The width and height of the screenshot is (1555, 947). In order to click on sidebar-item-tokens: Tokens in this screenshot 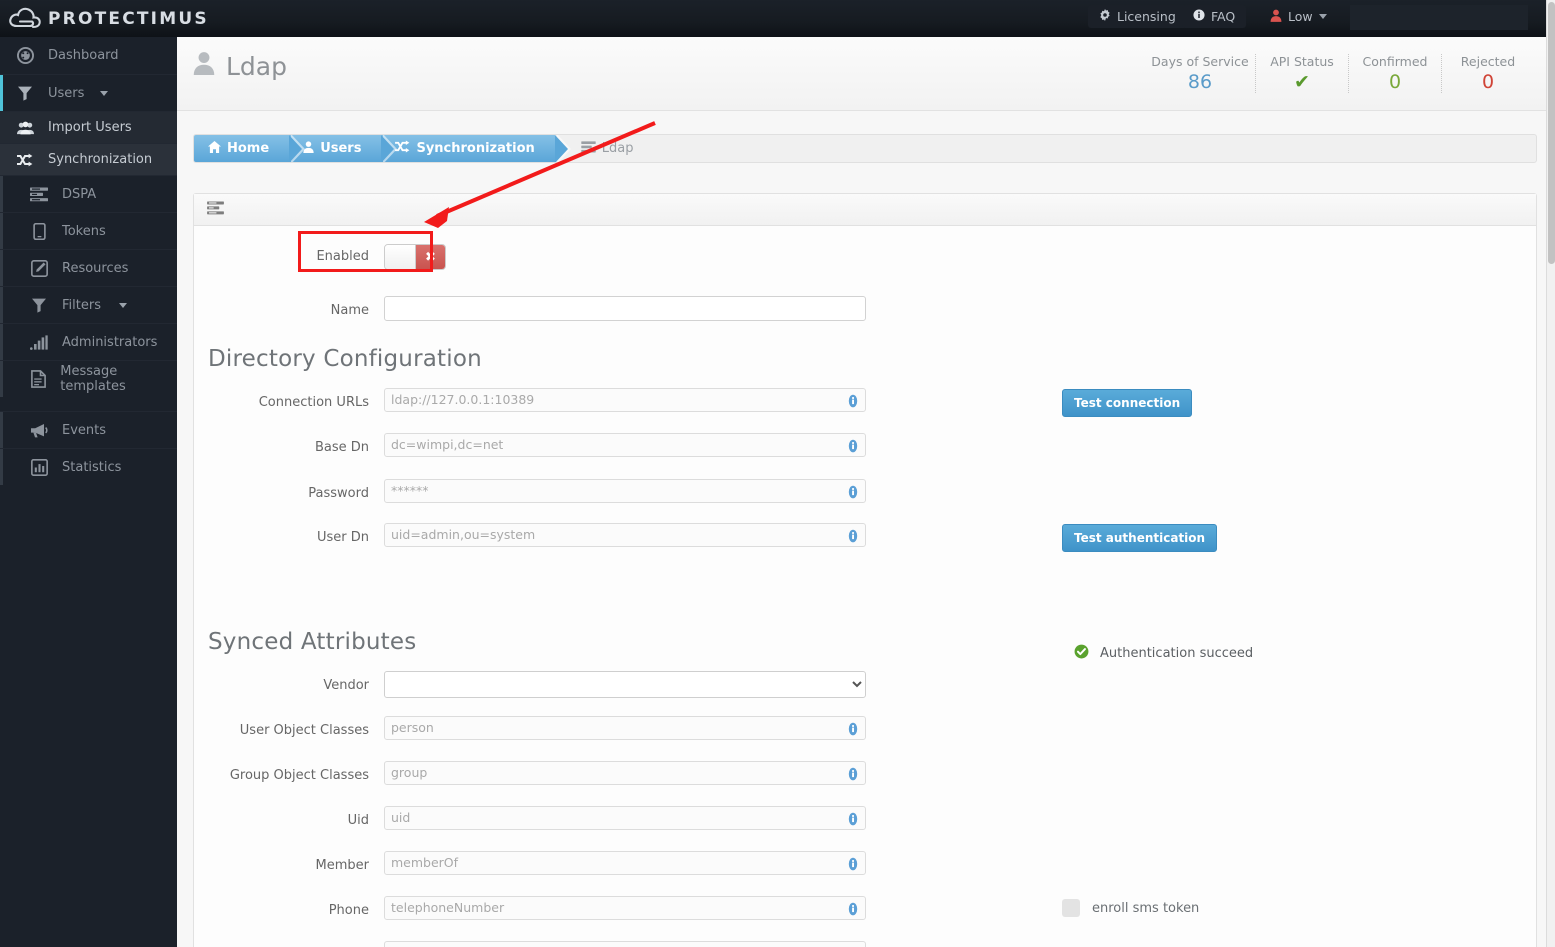, I will do `click(88, 230)`.